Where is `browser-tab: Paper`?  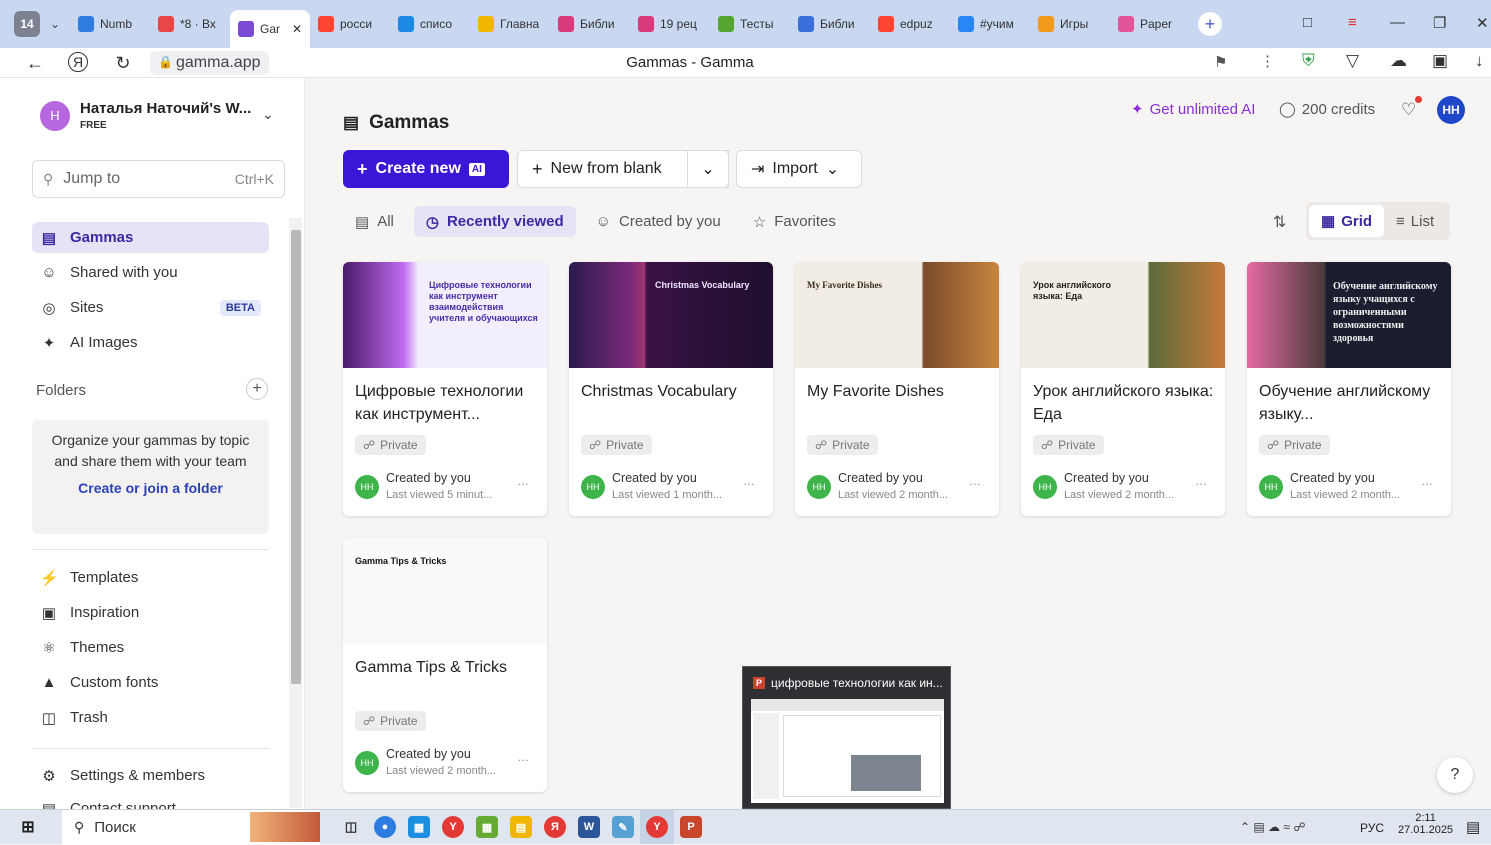 browser-tab: Paper is located at coordinates (1150, 24).